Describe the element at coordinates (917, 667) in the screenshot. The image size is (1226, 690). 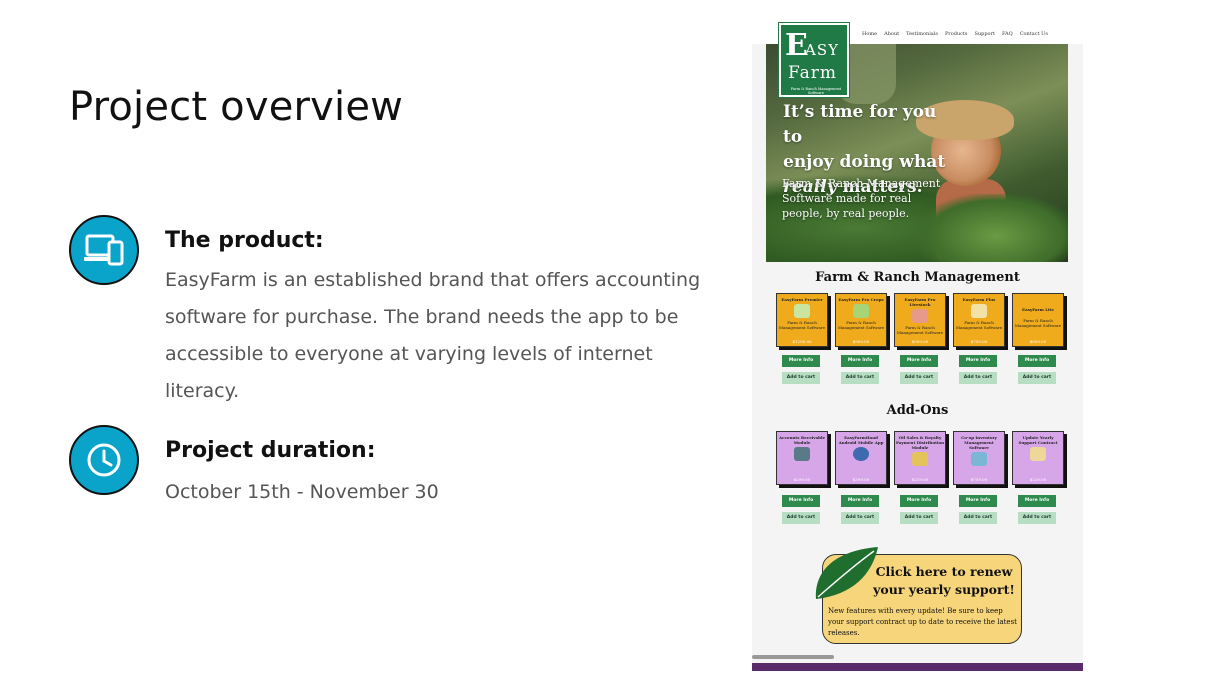
I see `mock-footer` at that location.